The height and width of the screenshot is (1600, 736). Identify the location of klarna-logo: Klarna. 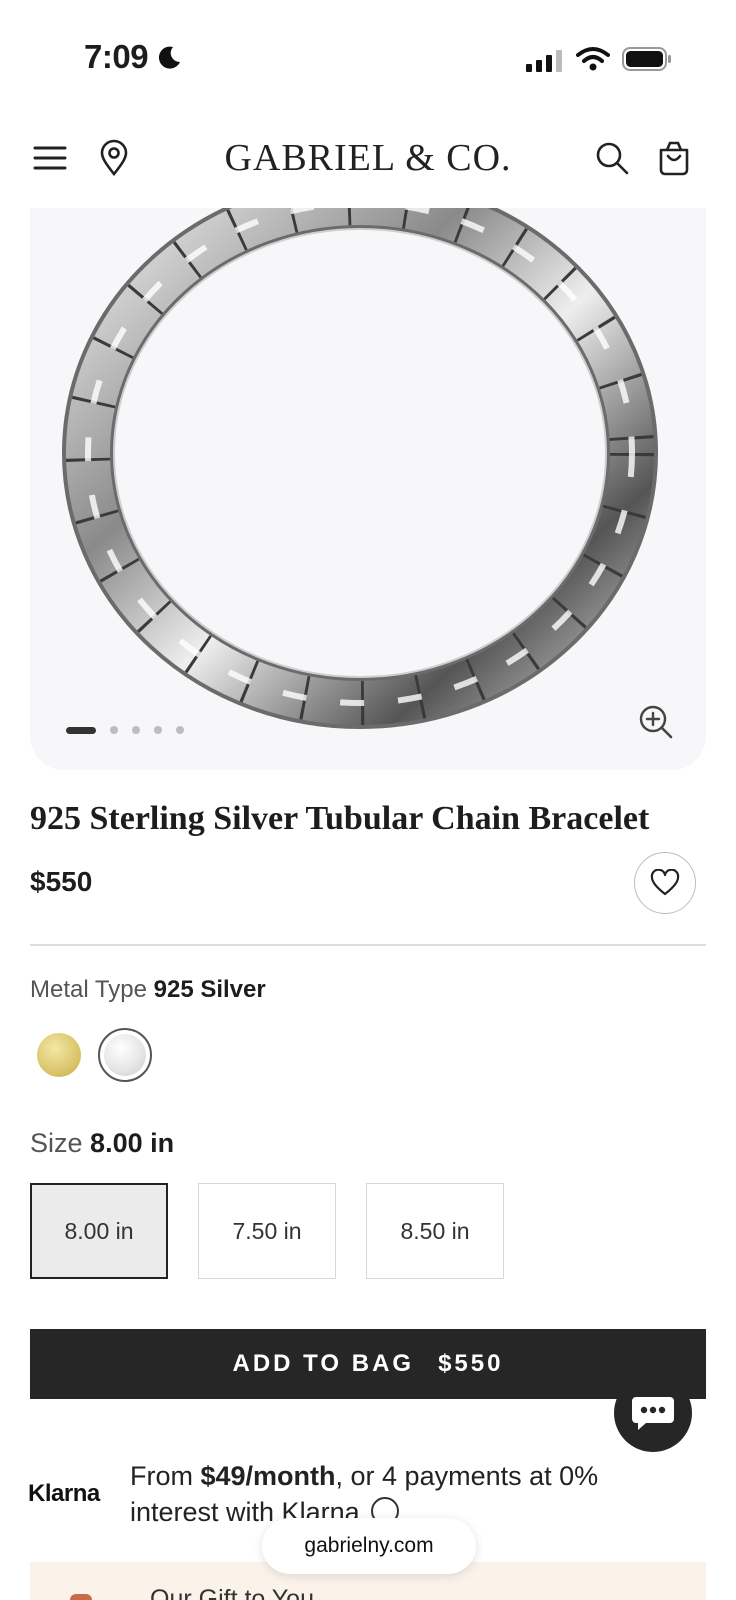
(64, 1493).